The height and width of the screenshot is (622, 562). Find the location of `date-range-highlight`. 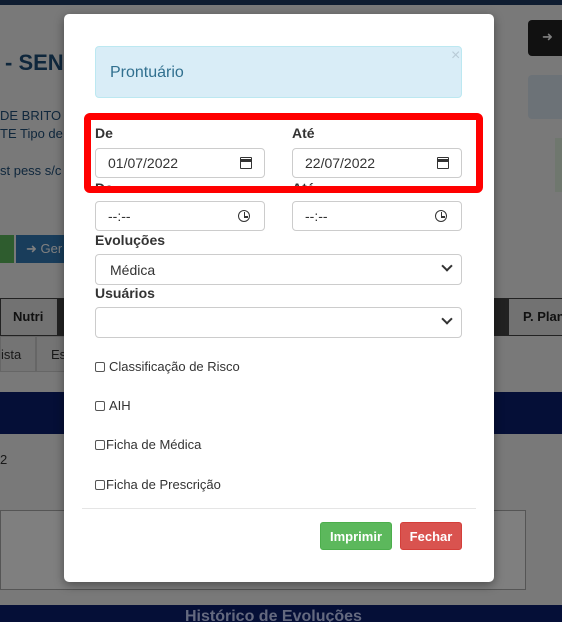

date-range-highlight is located at coordinates (283, 153).